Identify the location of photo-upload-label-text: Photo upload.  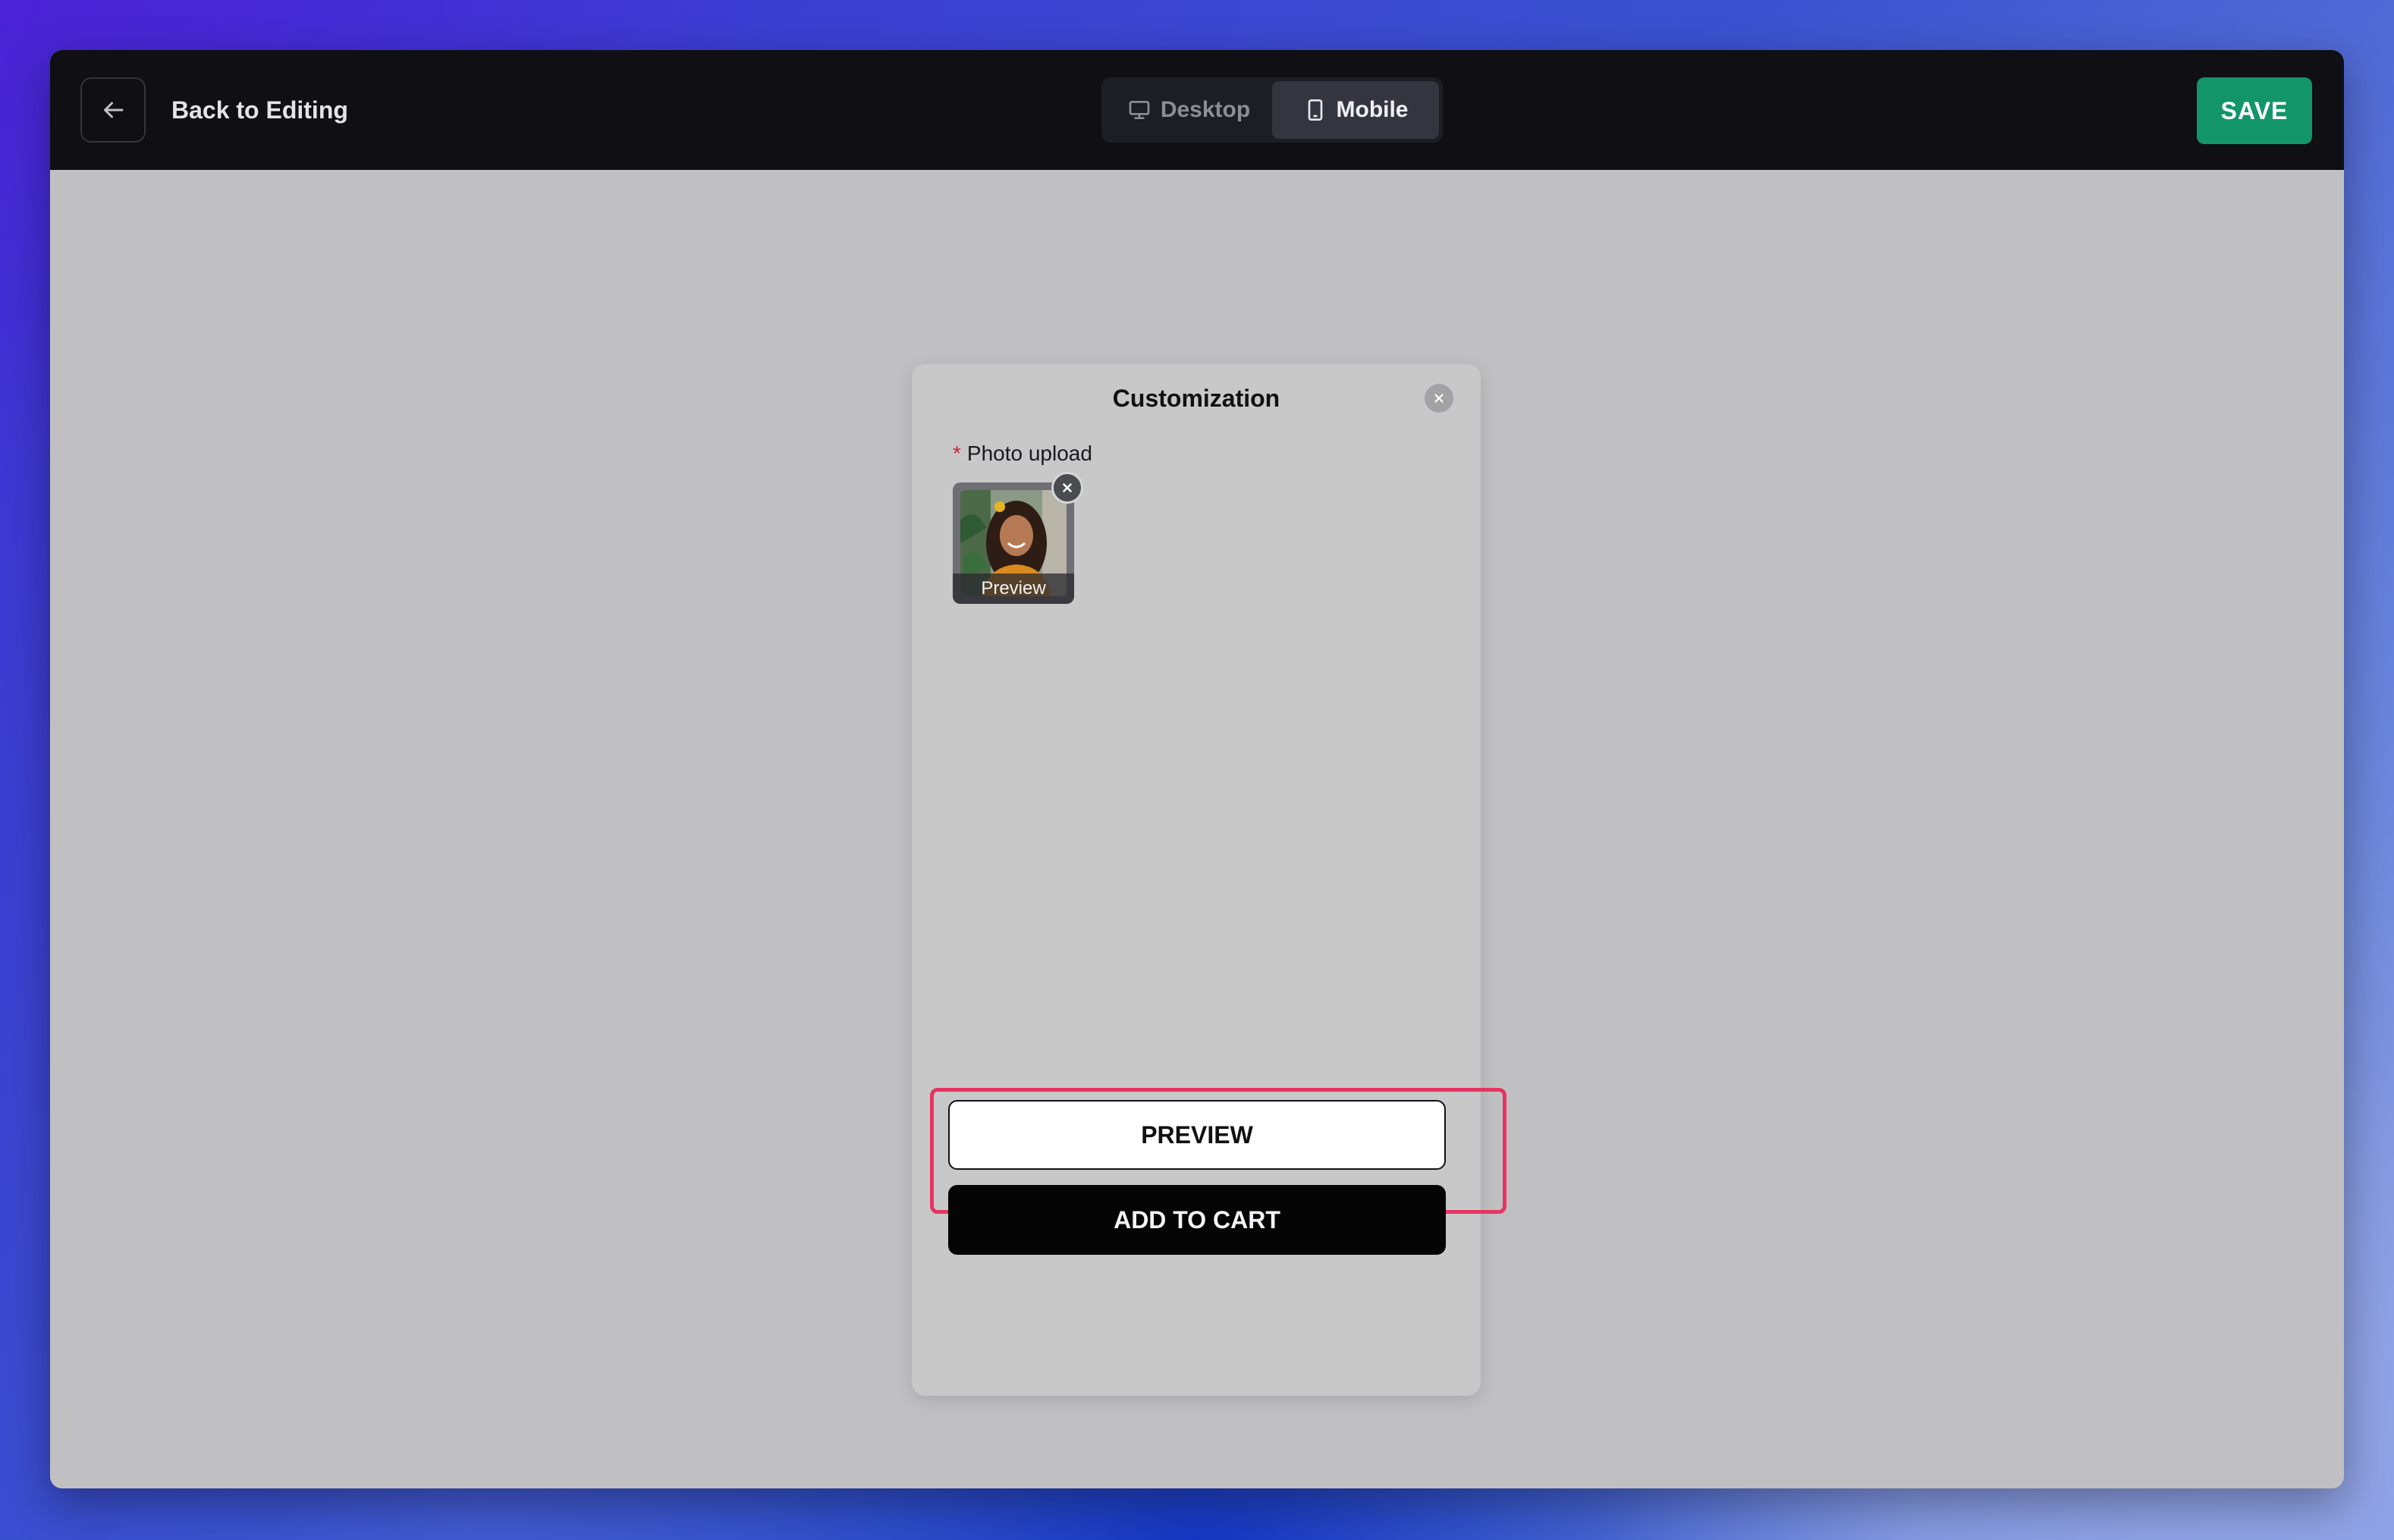
(1029, 453).